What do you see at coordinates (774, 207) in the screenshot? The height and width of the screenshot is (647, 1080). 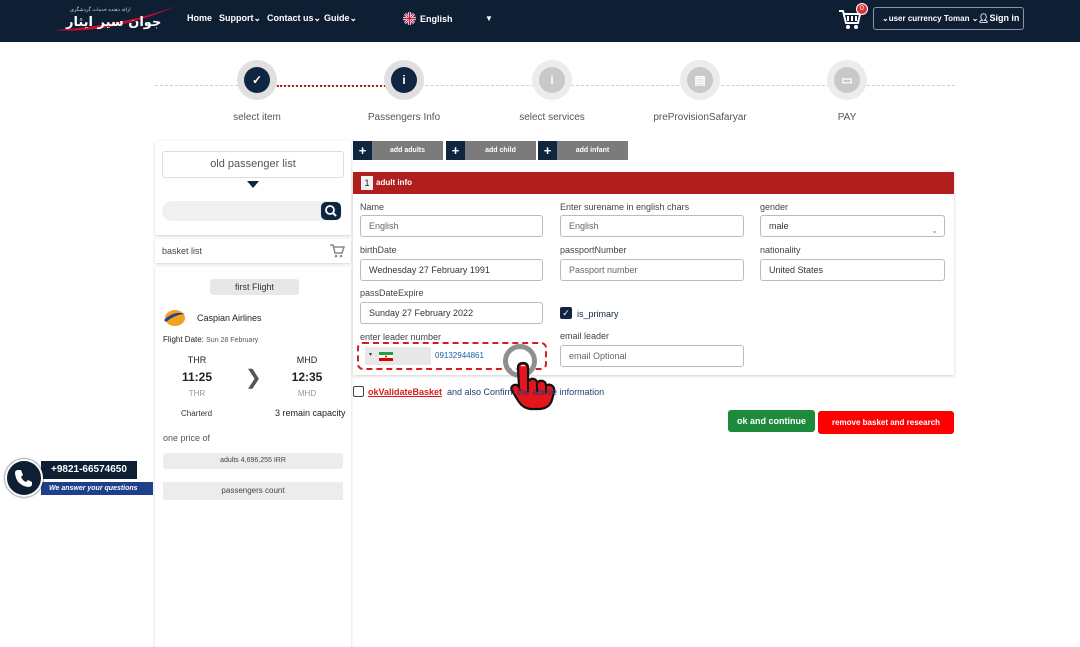 I see `gender-label: gender` at bounding box center [774, 207].